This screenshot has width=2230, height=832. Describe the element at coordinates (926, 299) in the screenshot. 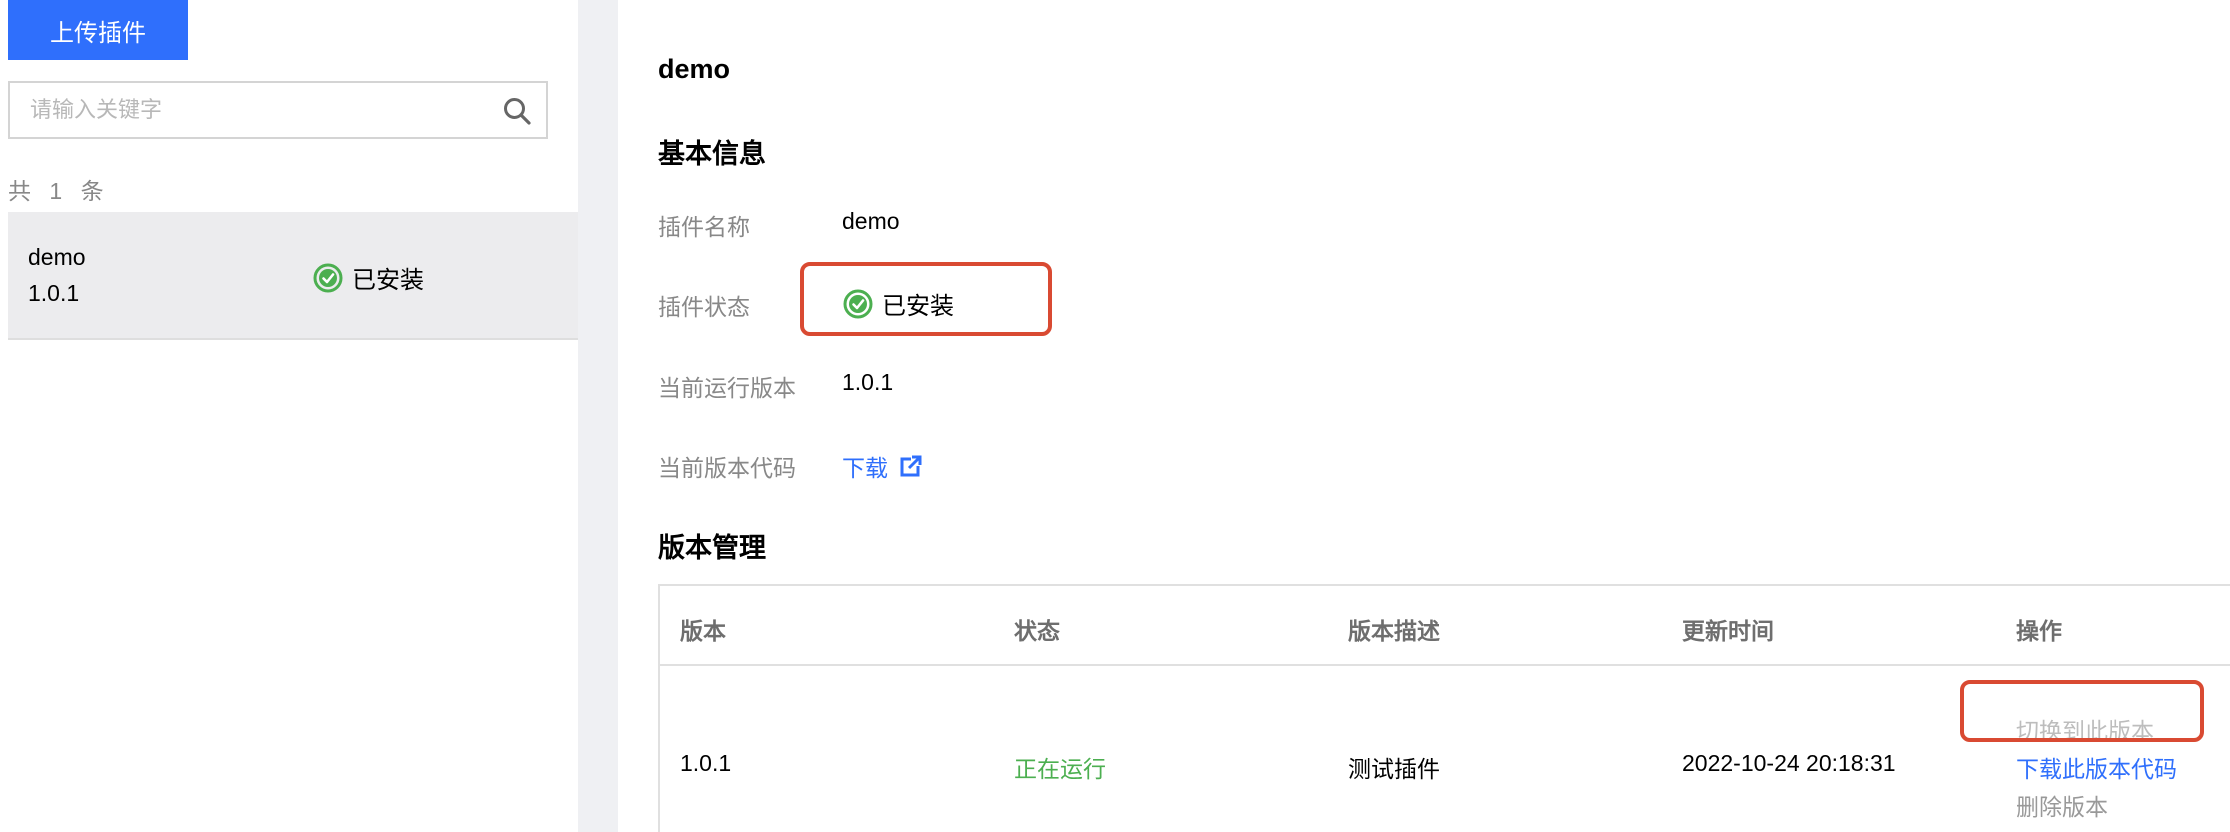

I see `status-highlight-box` at that location.